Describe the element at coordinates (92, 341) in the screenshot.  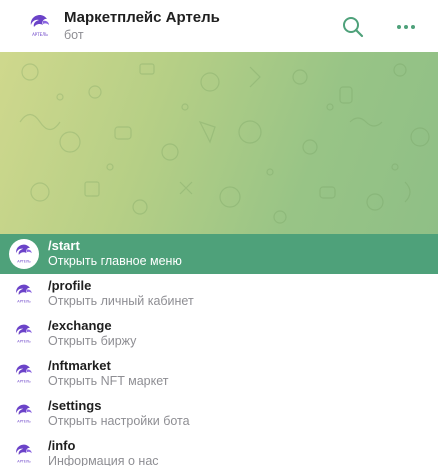
I see `command-description: Открыть биржу` at that location.